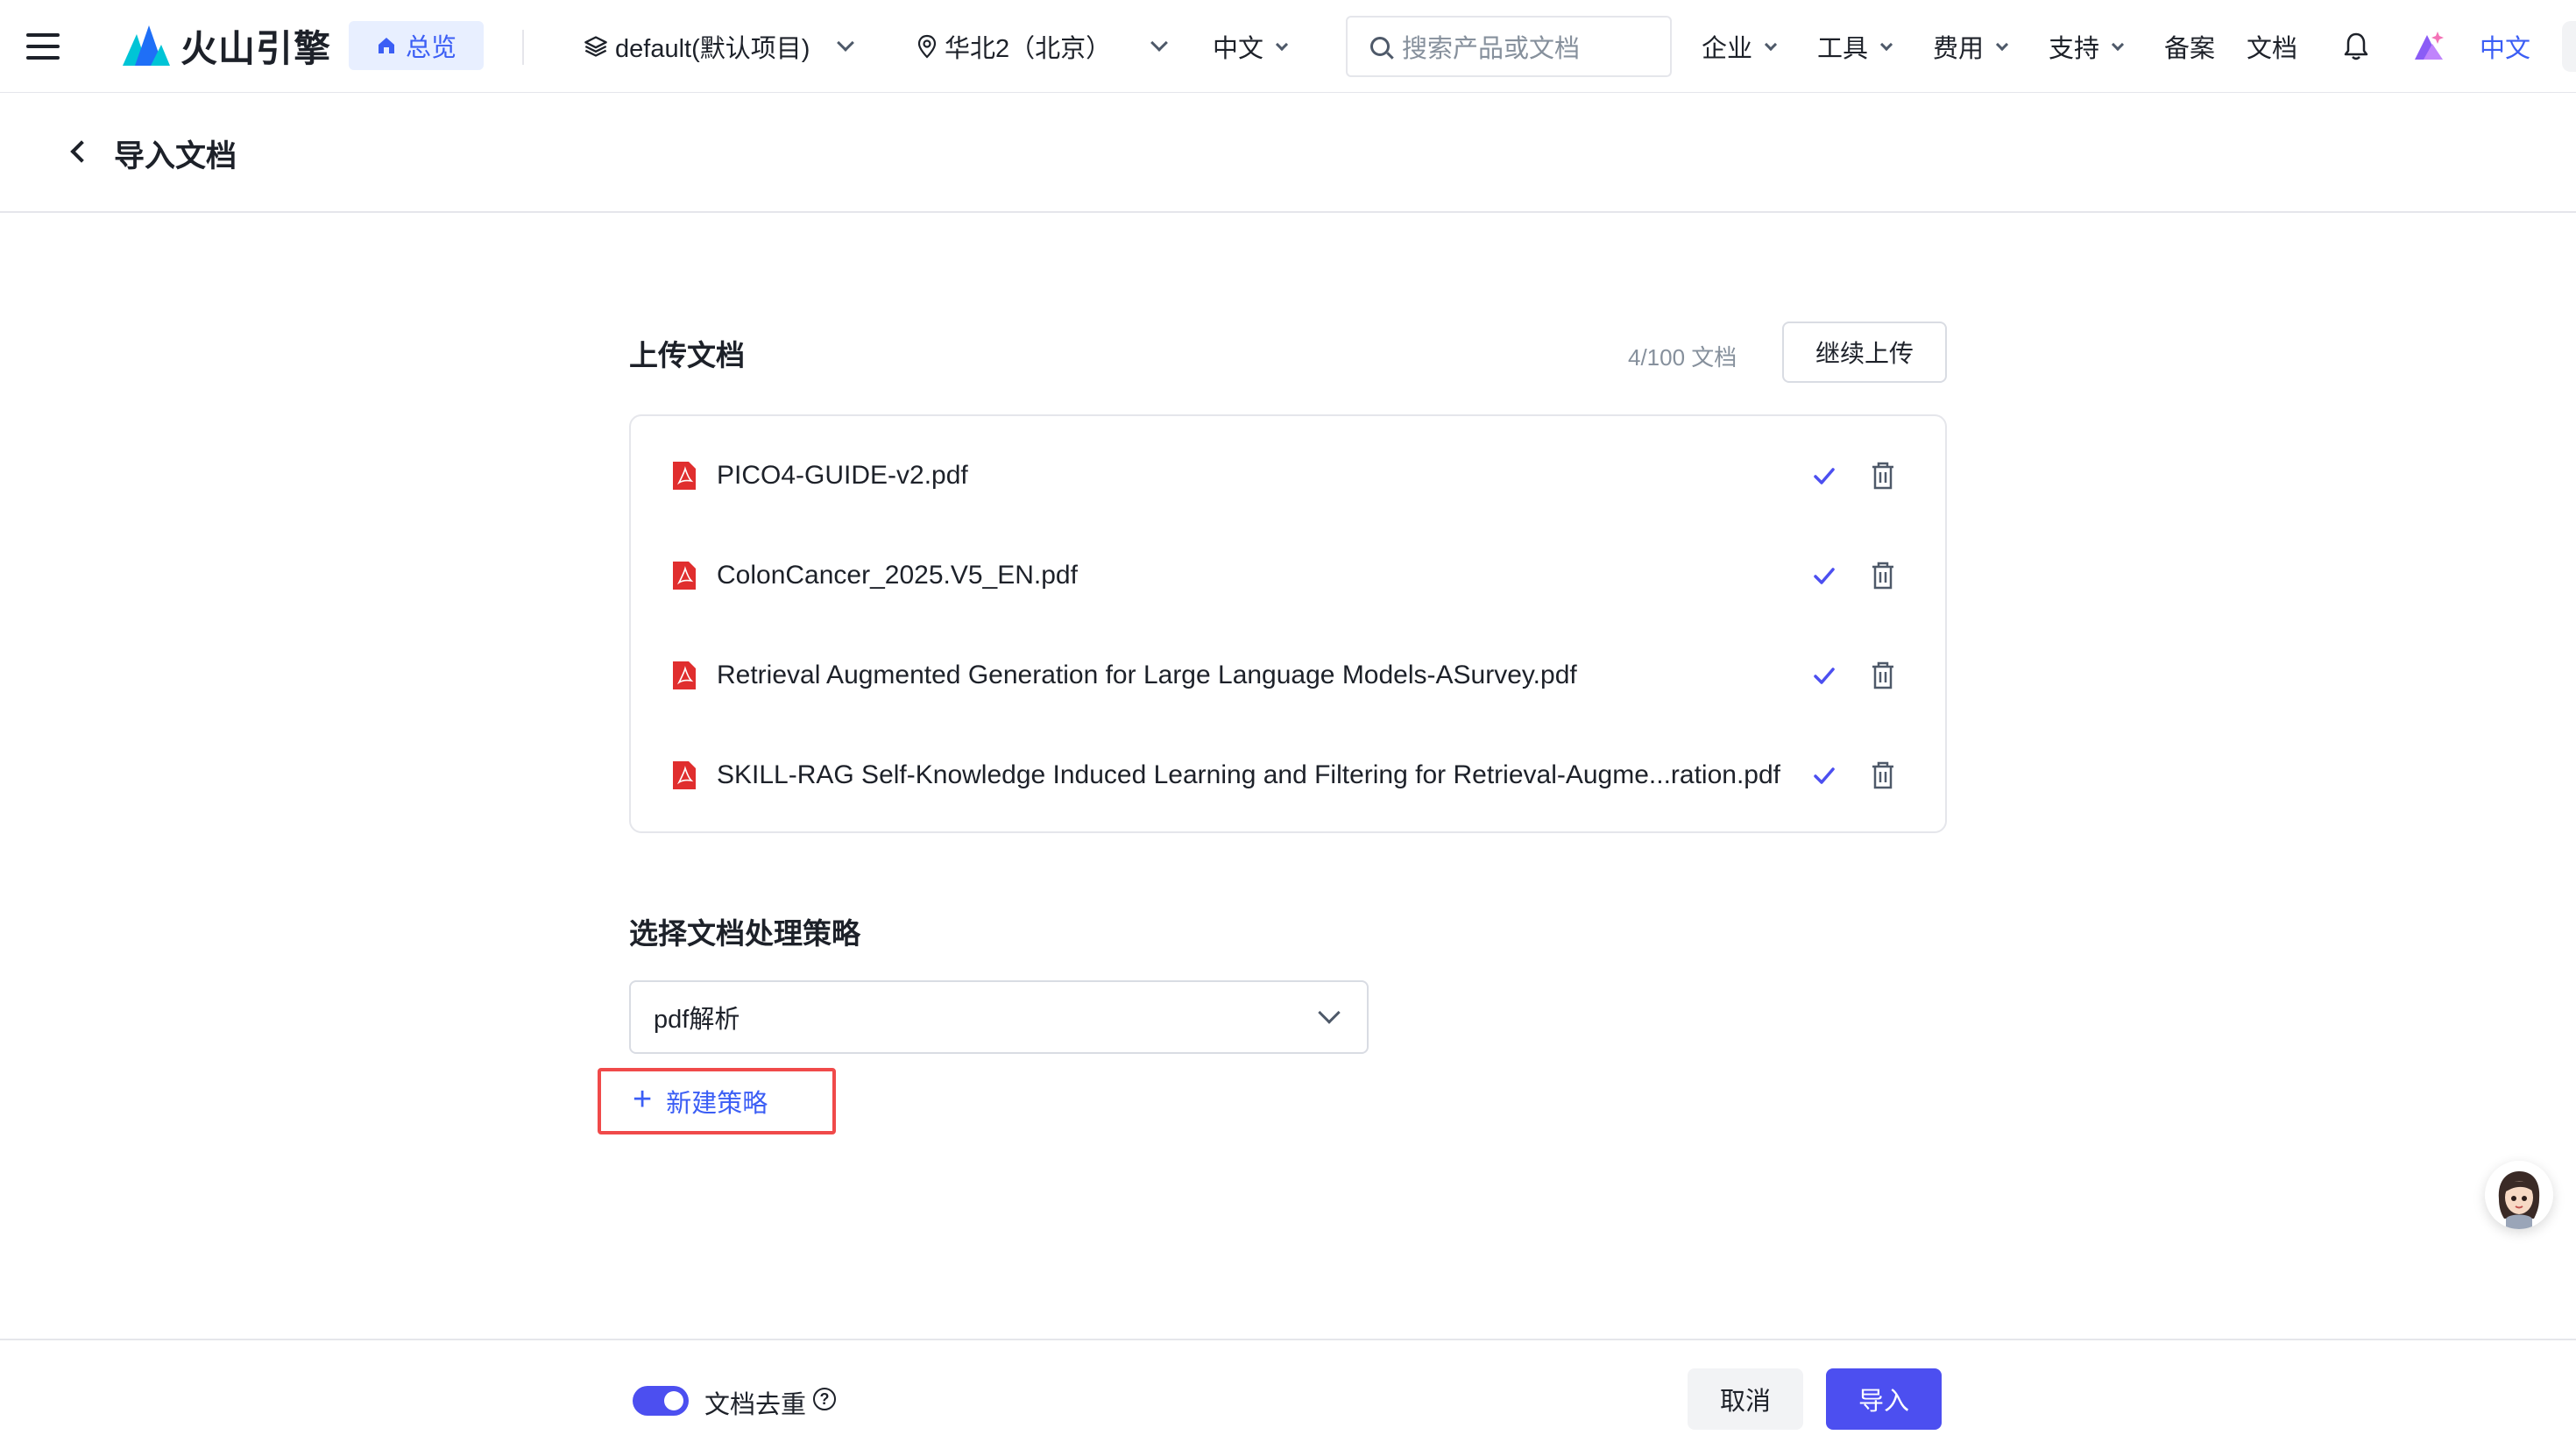  I want to click on nav-item-filing: 备案, so click(2189, 46).